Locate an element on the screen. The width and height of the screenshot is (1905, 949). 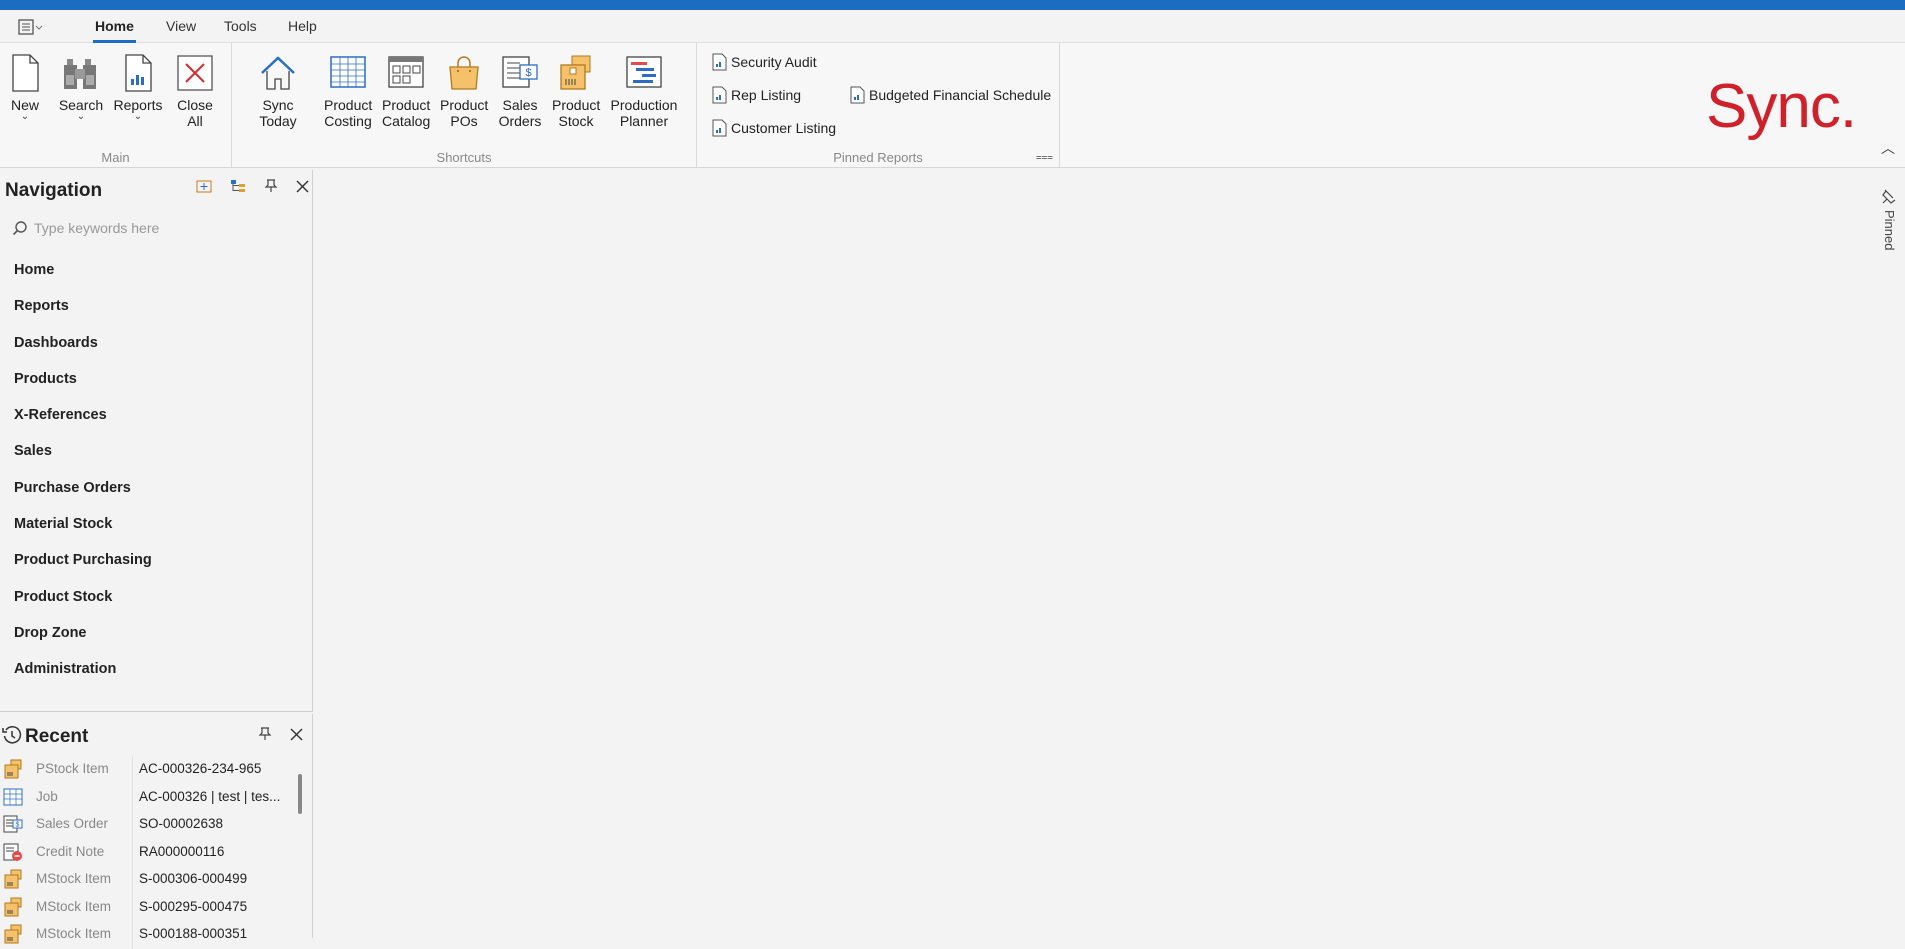
tab-view: View is located at coordinates (181, 26).